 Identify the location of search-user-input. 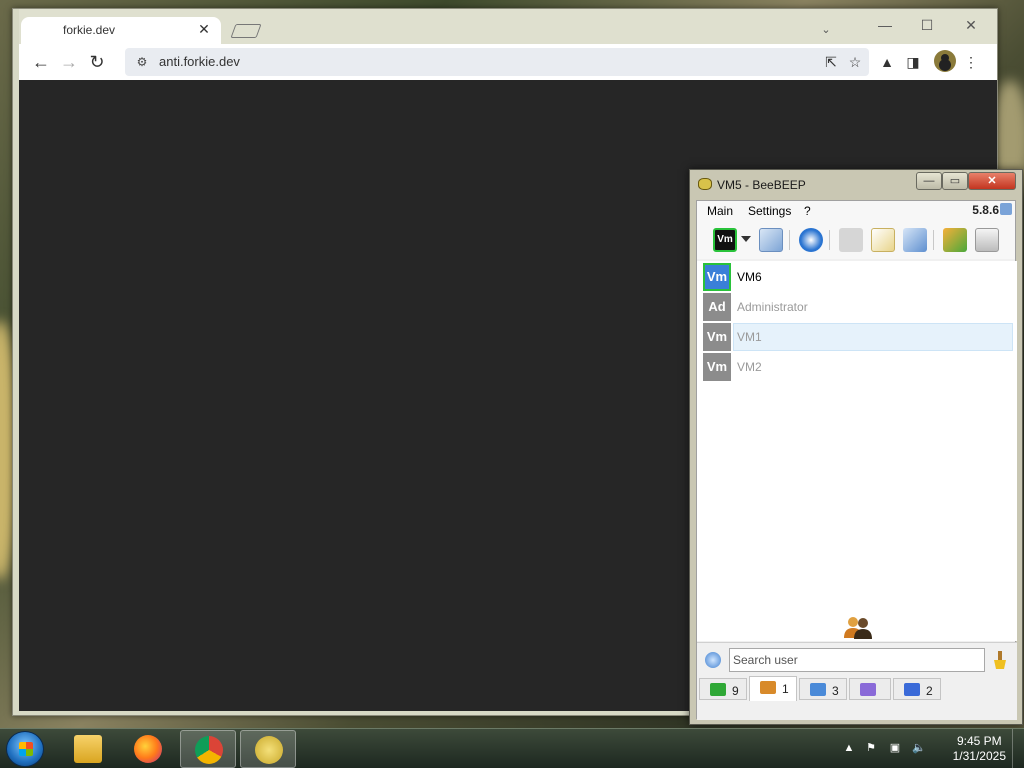
(857, 660).